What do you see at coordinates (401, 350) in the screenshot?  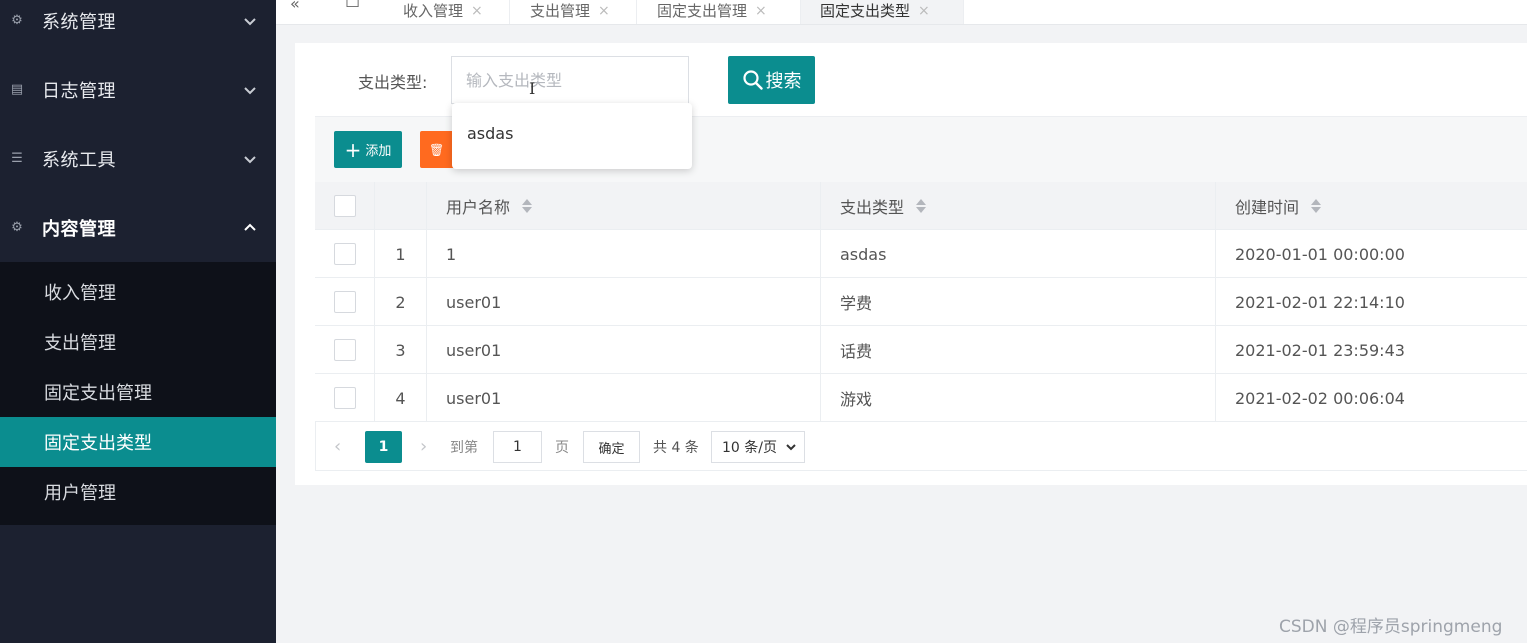 I see `row-index: 3` at bounding box center [401, 350].